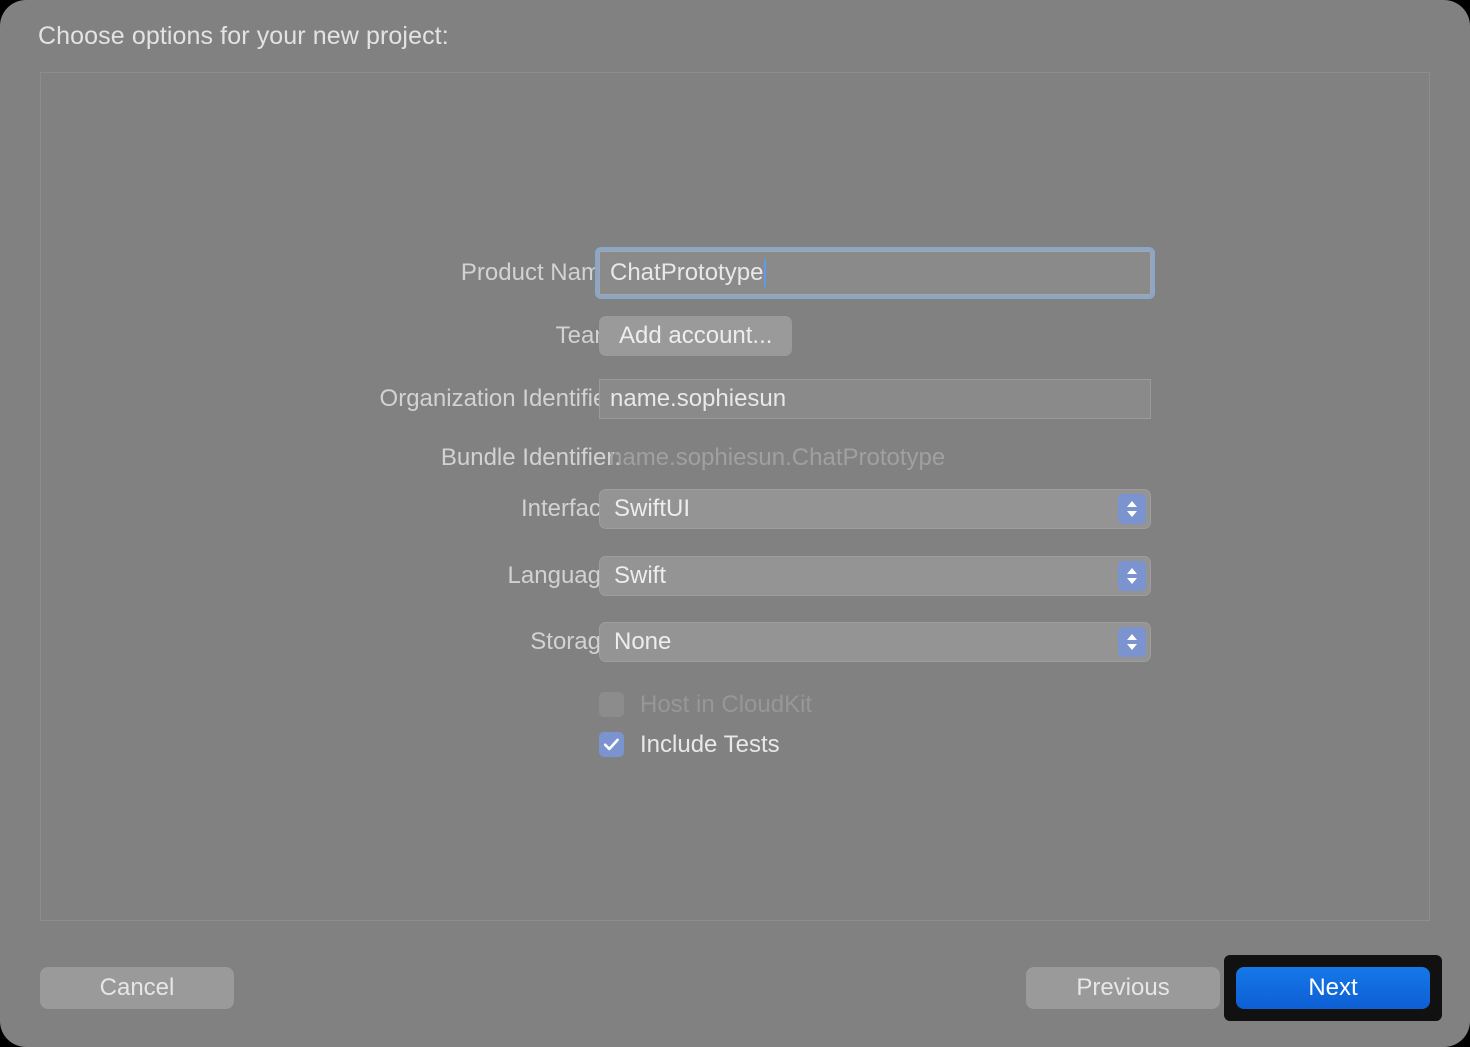 Image resolution: width=1470 pixels, height=1047 pixels. Describe the element at coordinates (575, 641) in the screenshot. I see `storage-label: Storage:` at that location.